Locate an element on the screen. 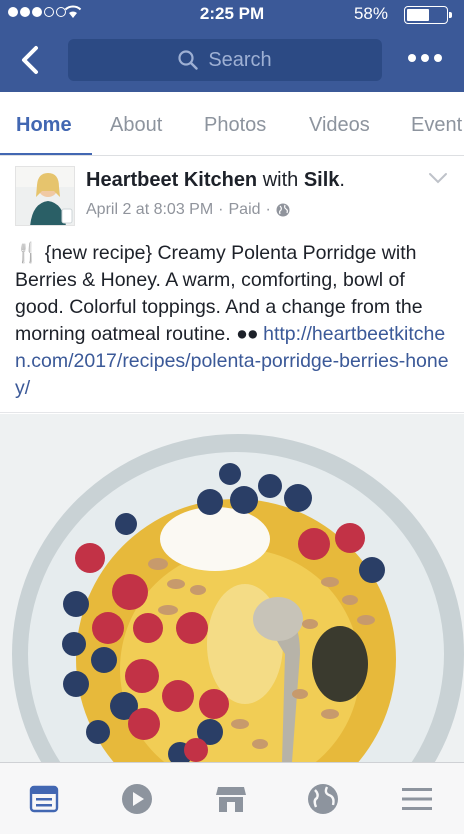 This screenshot has height=834, width=464. more-button is located at coordinates (425, 58).